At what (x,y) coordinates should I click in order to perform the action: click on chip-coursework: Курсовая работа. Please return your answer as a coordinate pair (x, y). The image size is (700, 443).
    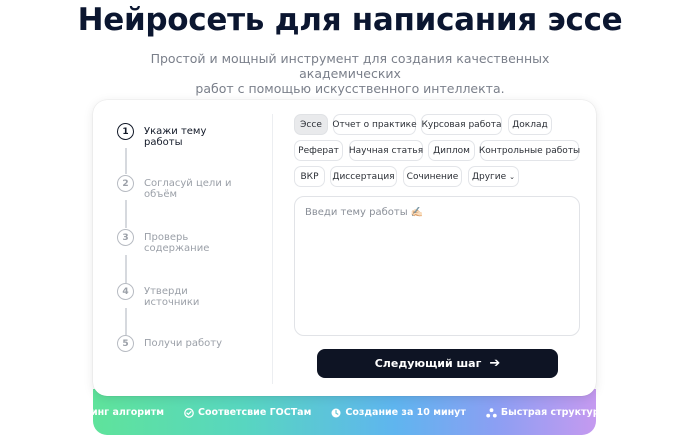
    Looking at the image, I should click on (461, 124).